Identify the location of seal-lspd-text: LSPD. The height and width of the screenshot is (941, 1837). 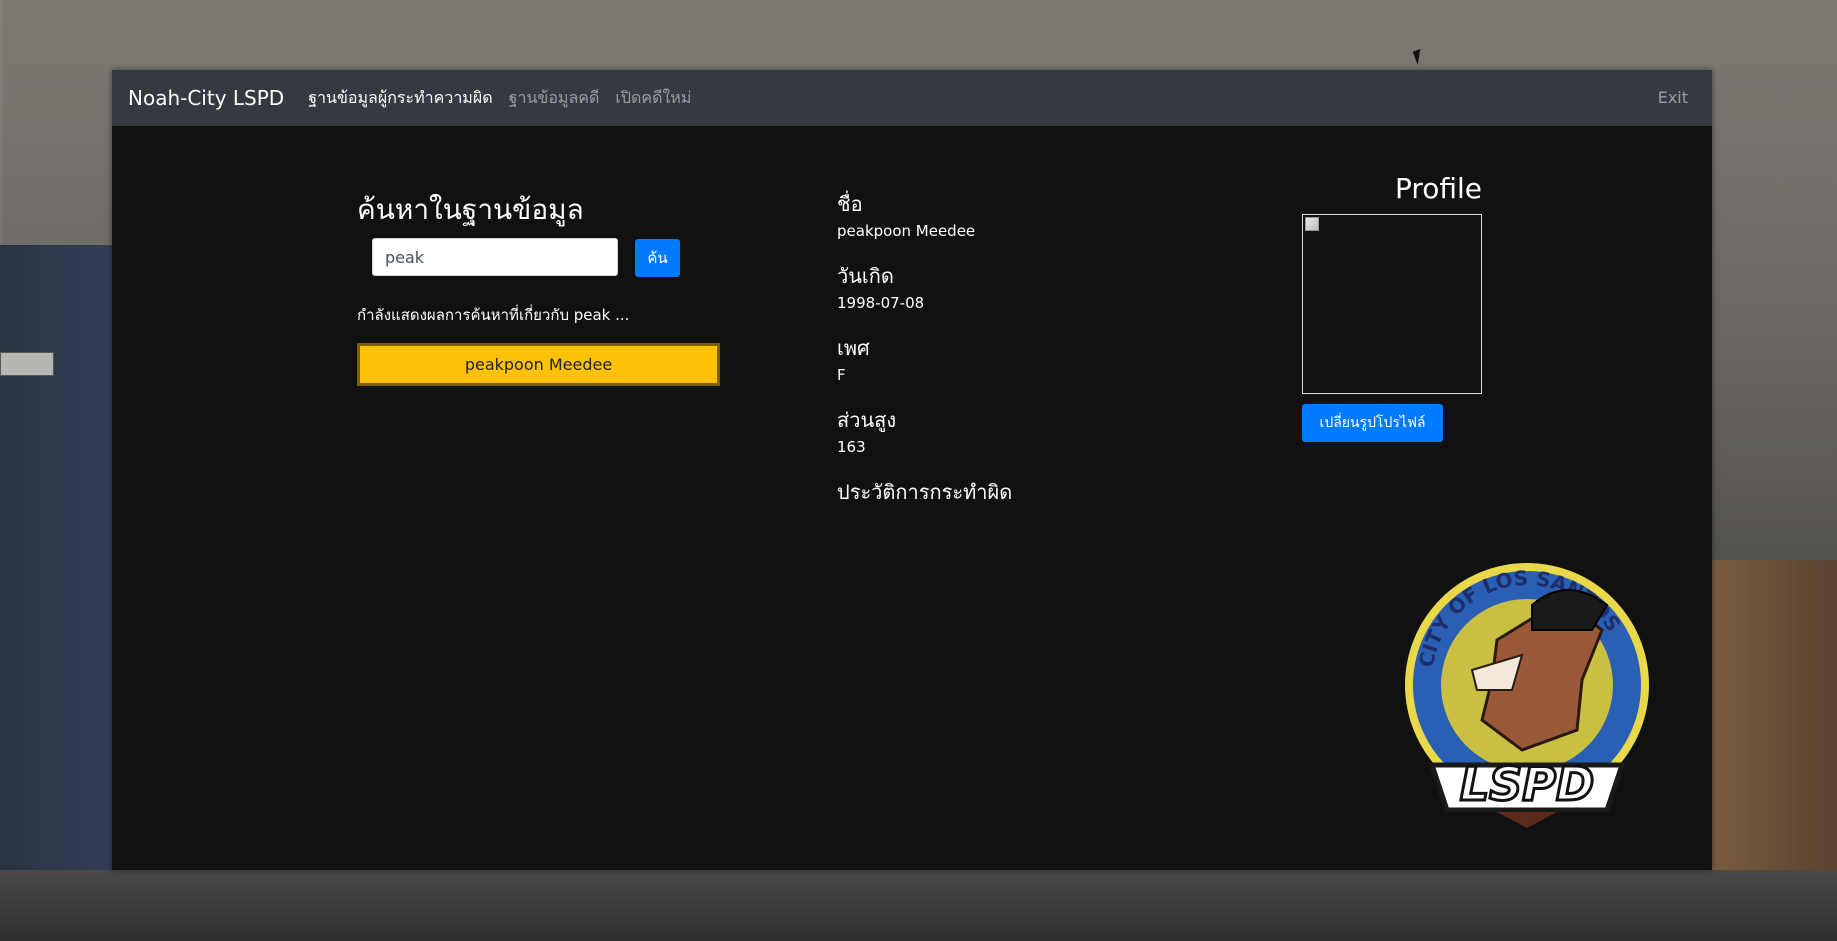
(1527, 784).